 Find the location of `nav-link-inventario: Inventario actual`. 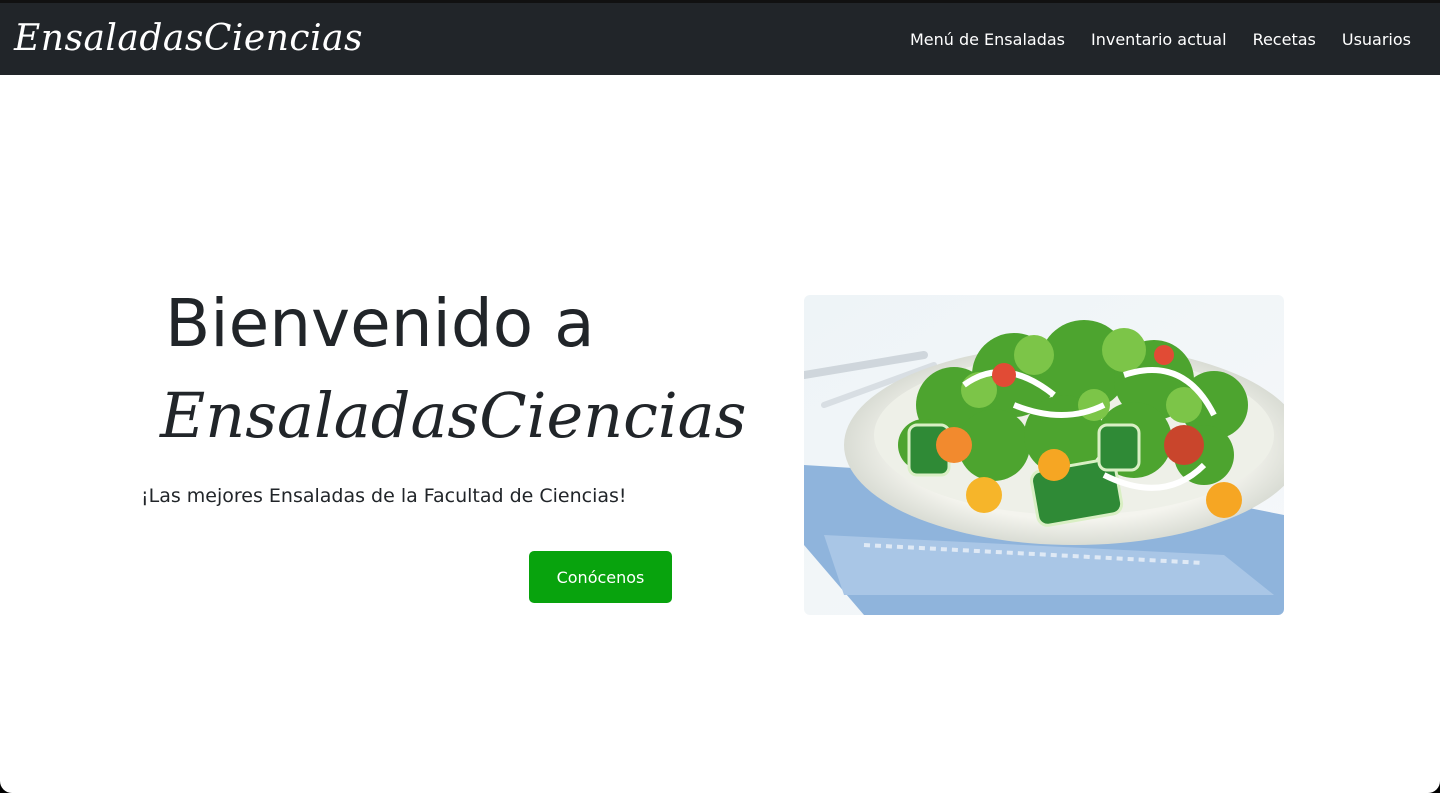

nav-link-inventario: Inventario actual is located at coordinates (1159, 39).